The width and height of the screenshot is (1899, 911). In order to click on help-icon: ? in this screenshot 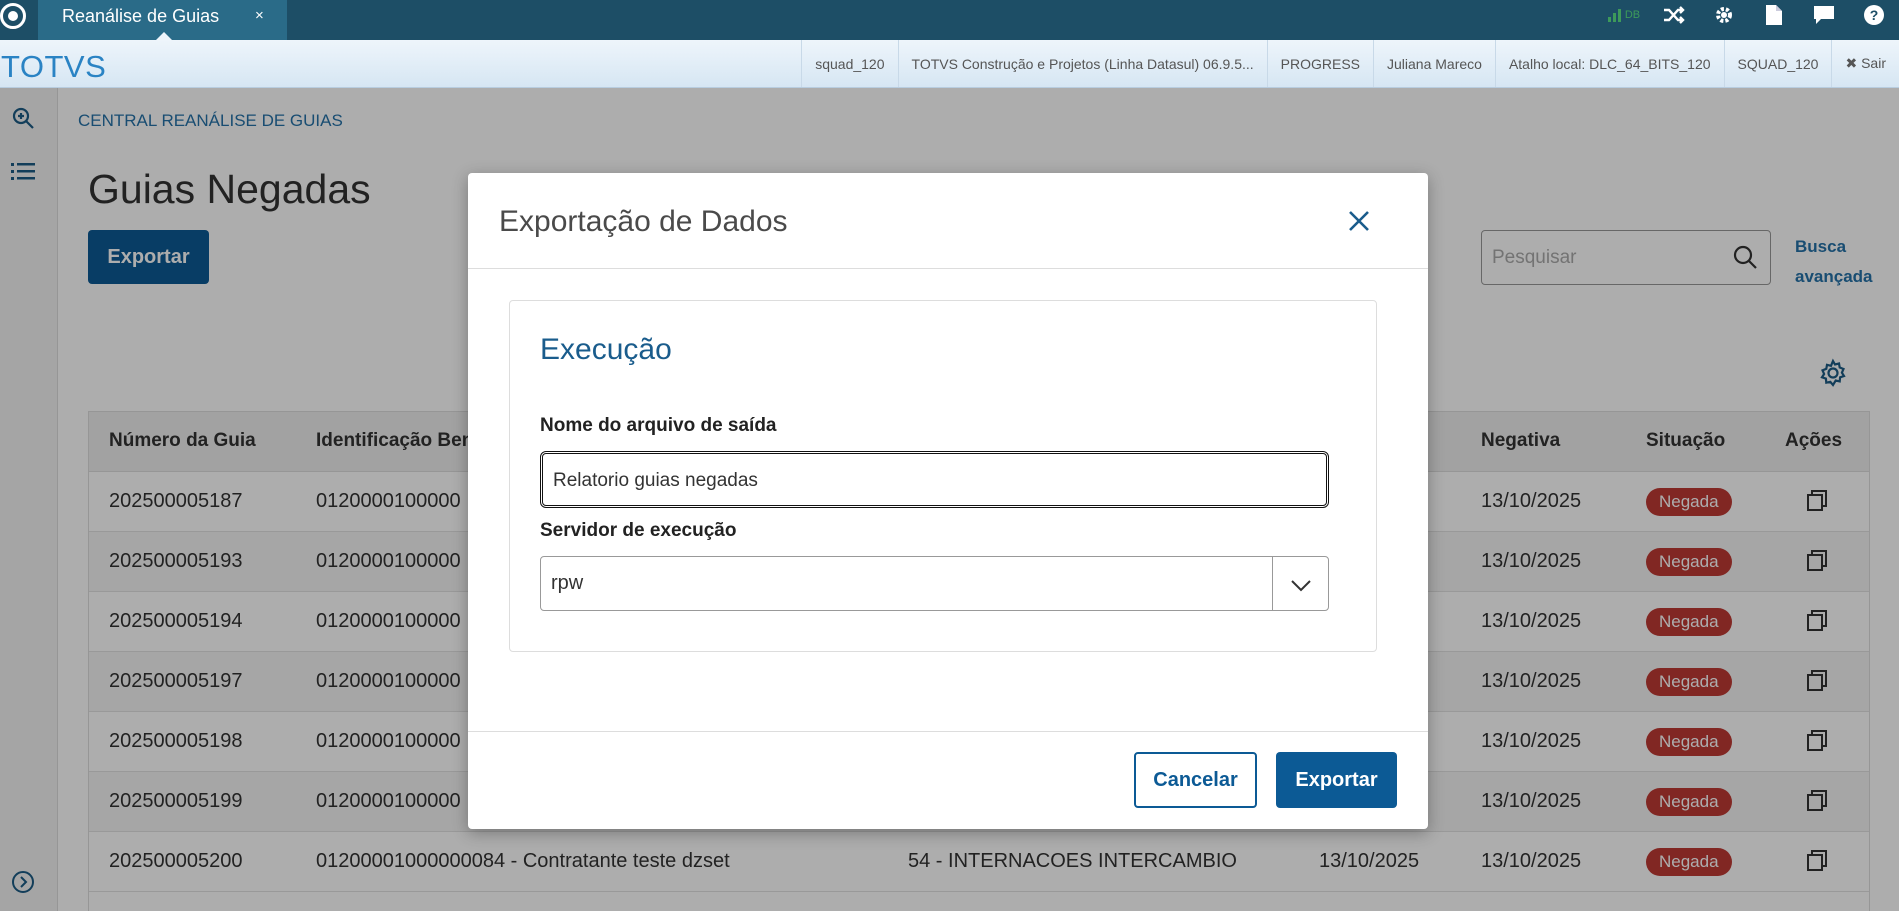, I will do `click(1874, 15)`.